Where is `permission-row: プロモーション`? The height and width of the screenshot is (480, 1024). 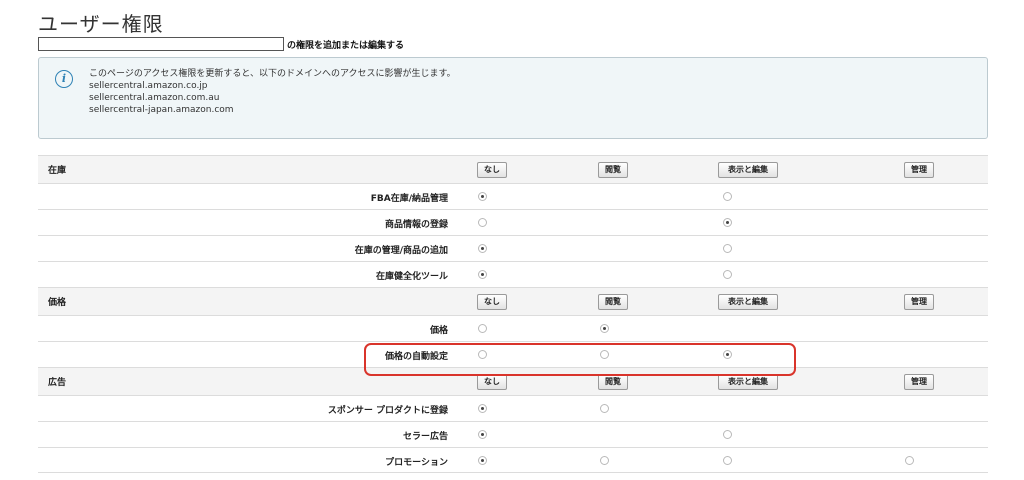
permission-row: プロモーション is located at coordinates (513, 460).